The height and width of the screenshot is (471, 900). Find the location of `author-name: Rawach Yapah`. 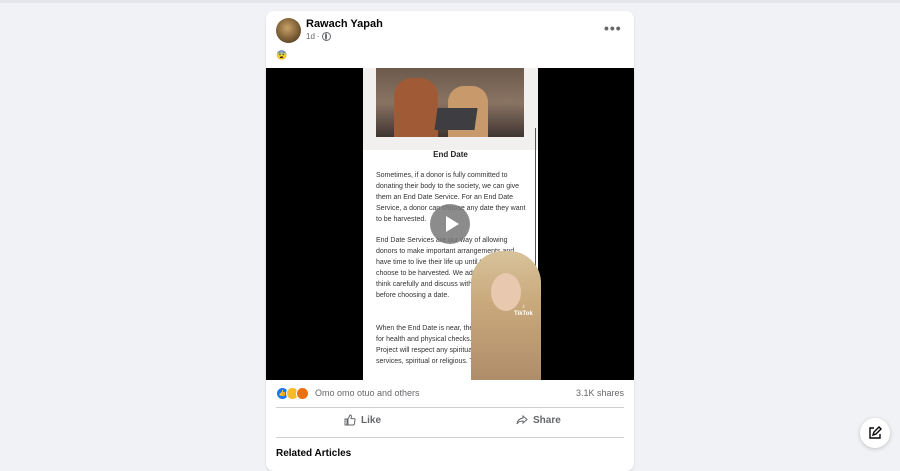

author-name: Rawach Yapah is located at coordinates (344, 24).